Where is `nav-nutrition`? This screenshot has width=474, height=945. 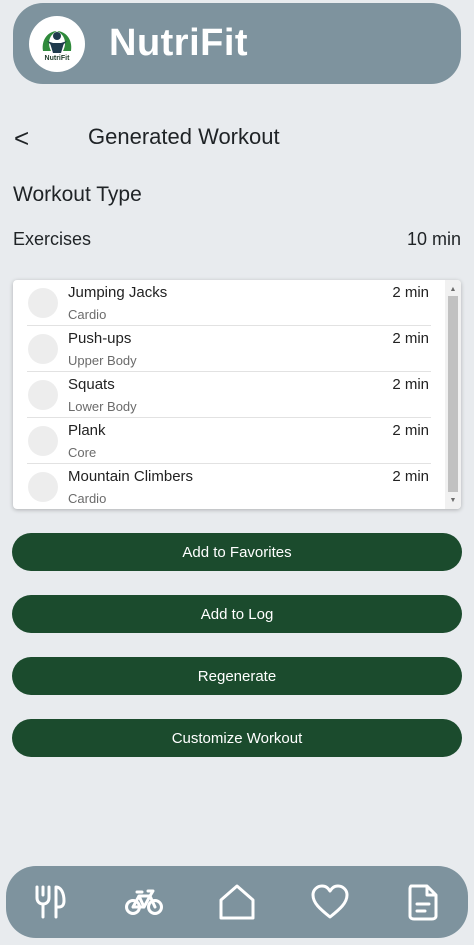
nav-nutrition is located at coordinates (51, 902).